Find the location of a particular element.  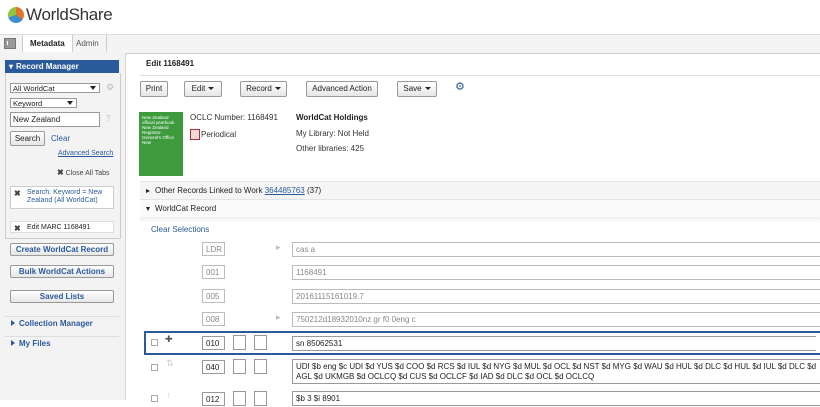

sidebar-item-label: Collection Manager is located at coordinates (56, 323).